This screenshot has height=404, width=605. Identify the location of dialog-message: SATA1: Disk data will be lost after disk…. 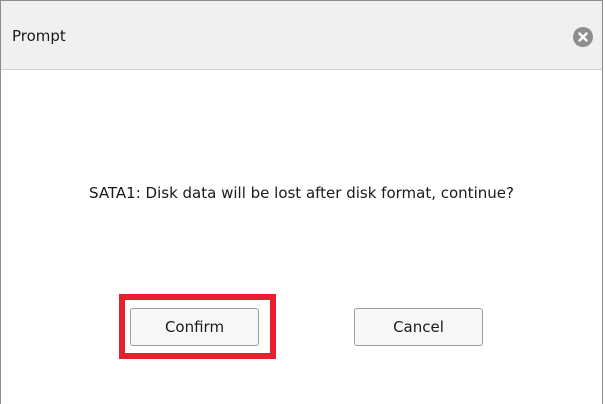
(301, 193).